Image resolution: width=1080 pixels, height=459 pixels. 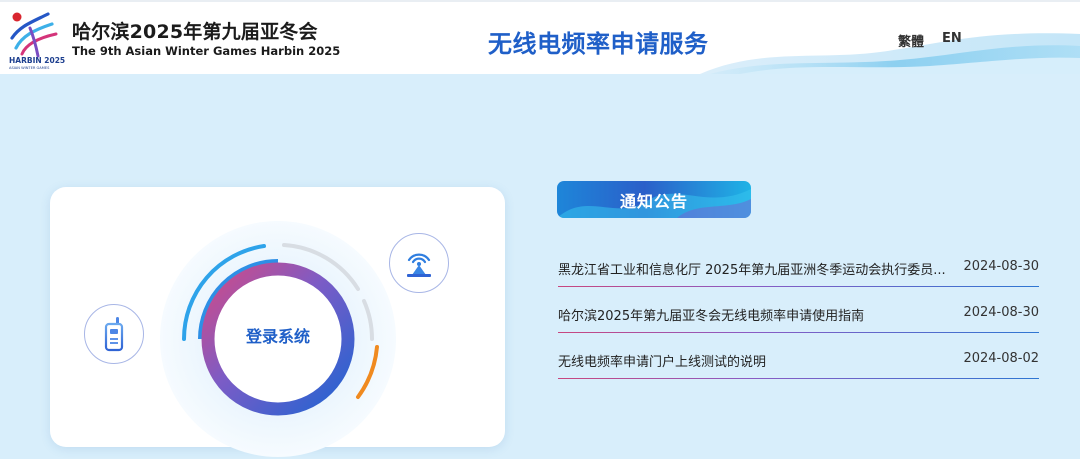 I want to click on notice-section-title: 通知公告, so click(x=653, y=201).